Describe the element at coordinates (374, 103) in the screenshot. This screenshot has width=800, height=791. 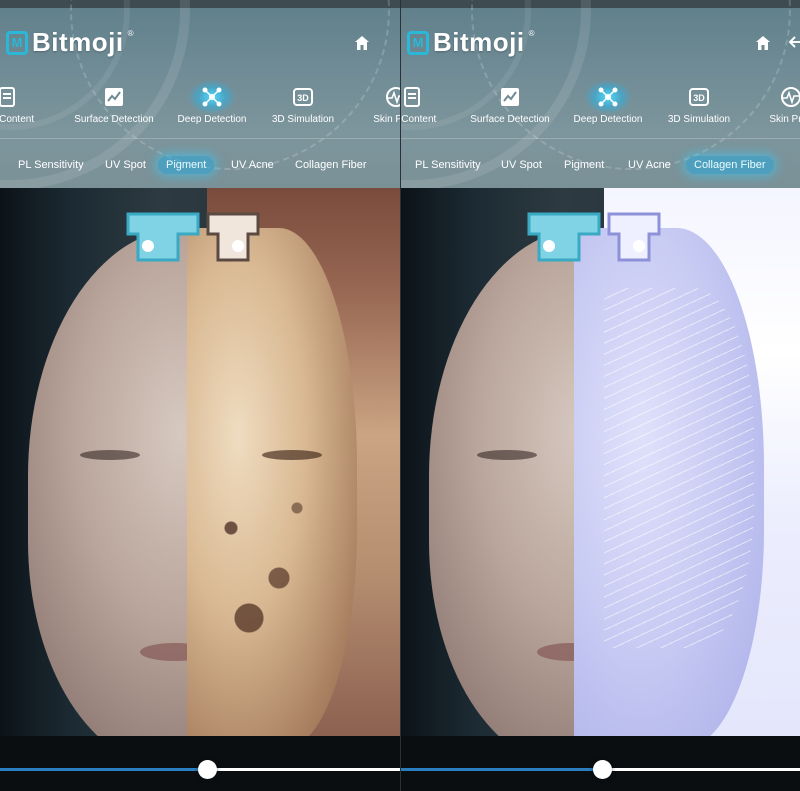
I see `nav-item-skin-prediction: Skin Predi` at that location.